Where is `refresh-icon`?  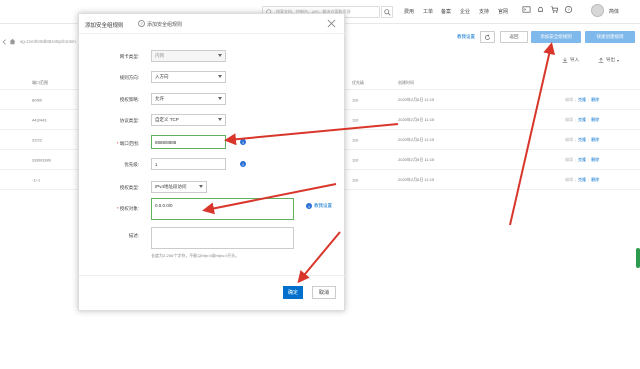 refresh-icon is located at coordinates (487, 36).